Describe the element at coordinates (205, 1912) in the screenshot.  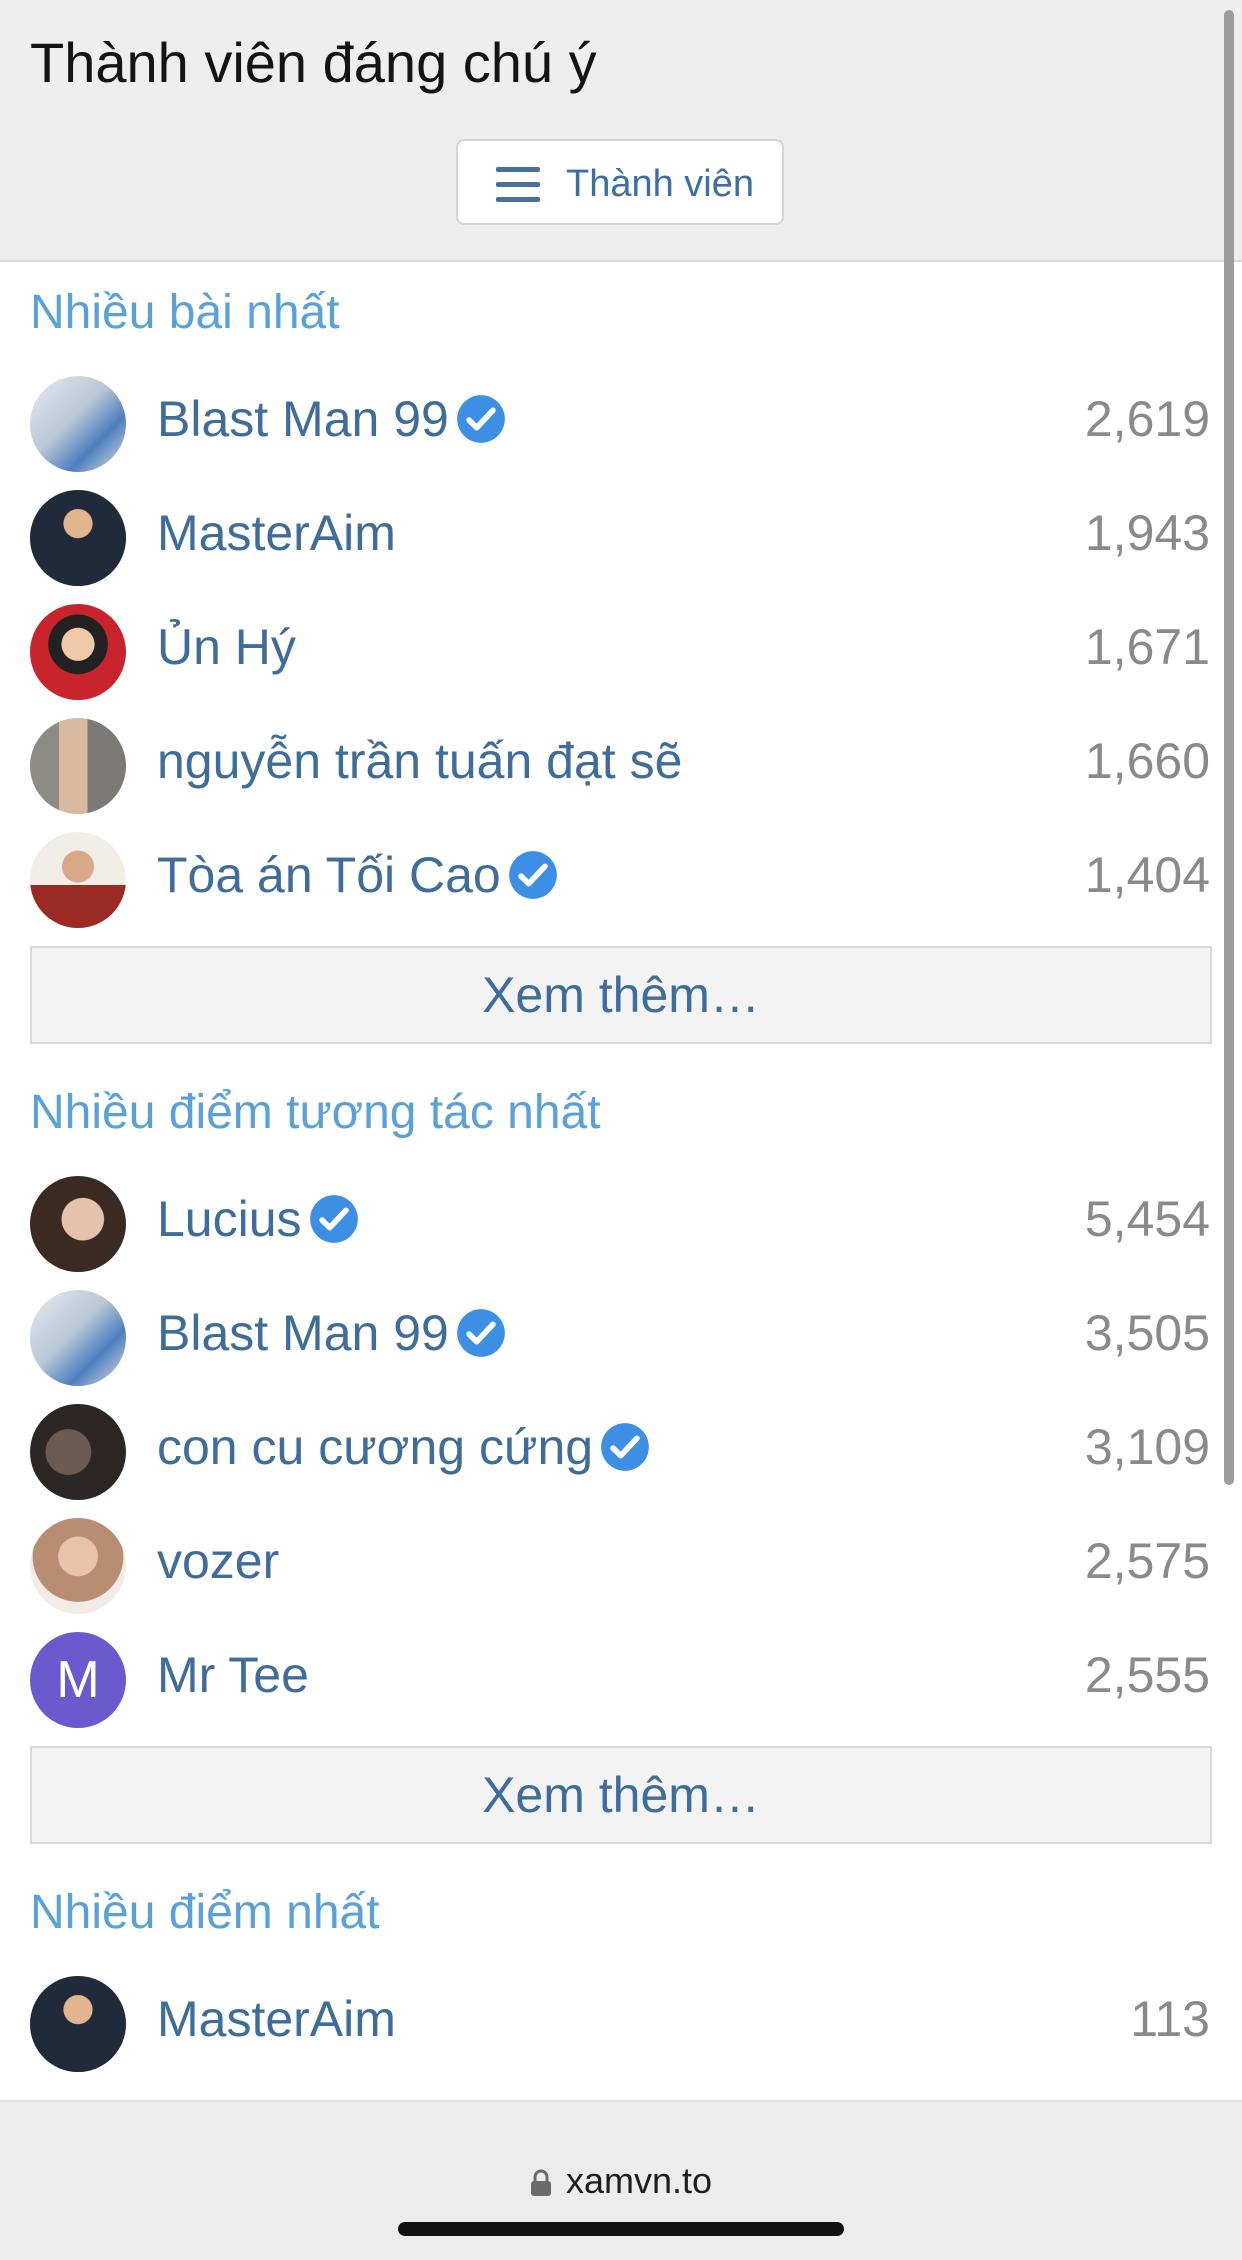
I see `section-title-most-points: Nhiều điểm nhất` at that location.